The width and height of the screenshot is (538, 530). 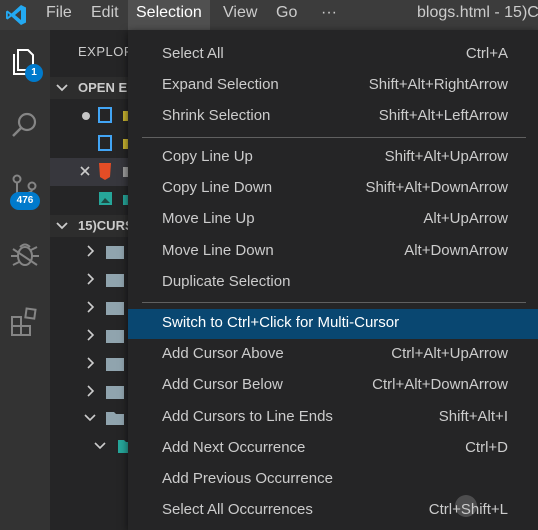 I want to click on menu-go: Go, so click(x=286, y=15).